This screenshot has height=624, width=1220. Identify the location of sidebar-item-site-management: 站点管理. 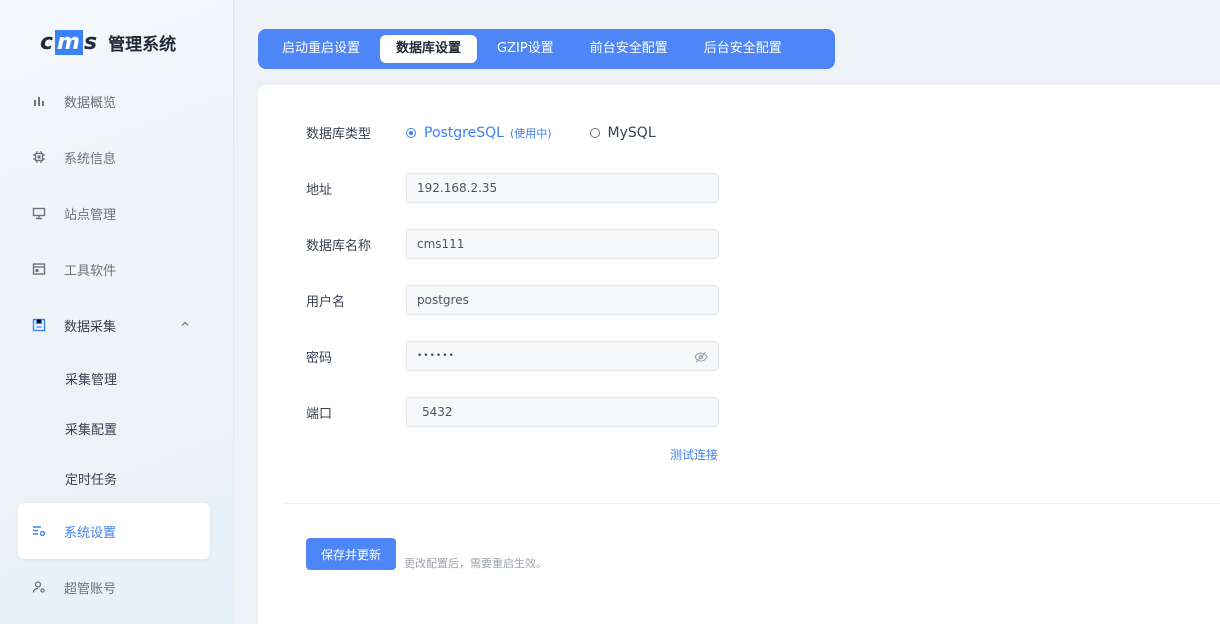
(114, 213).